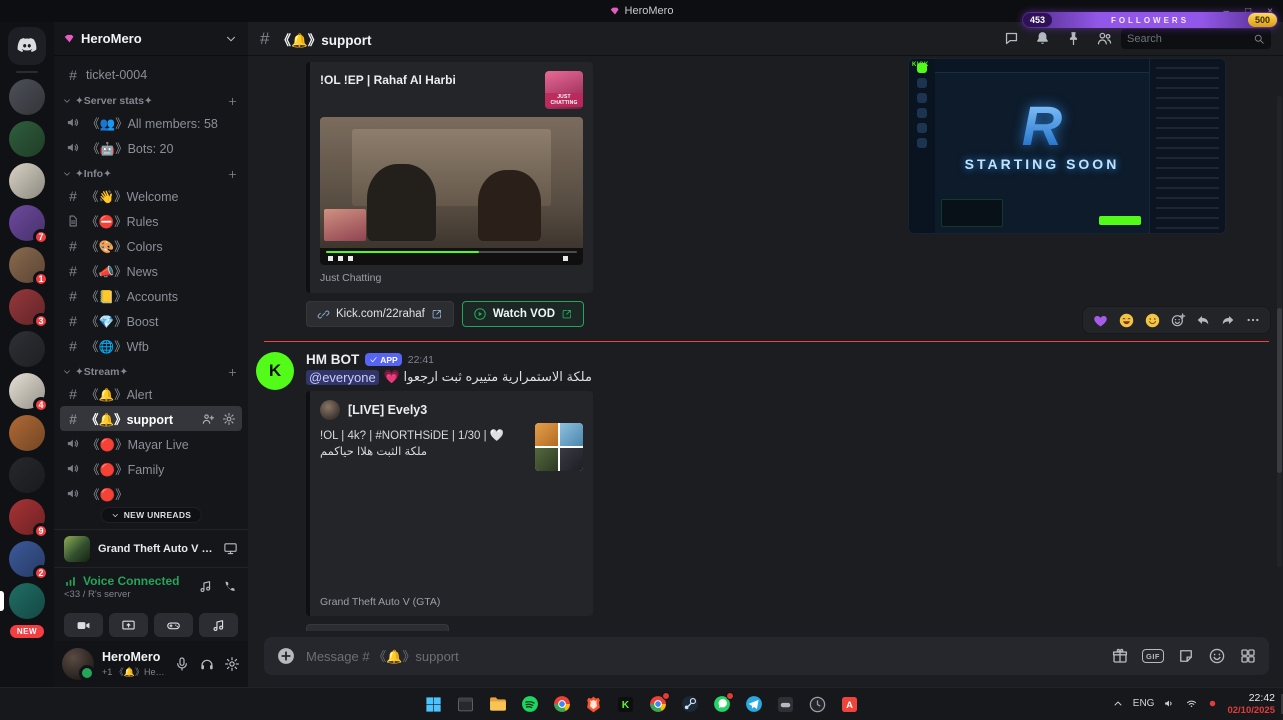  What do you see at coordinates (1073, 38) in the screenshot?
I see `pin-icon-button` at bounding box center [1073, 38].